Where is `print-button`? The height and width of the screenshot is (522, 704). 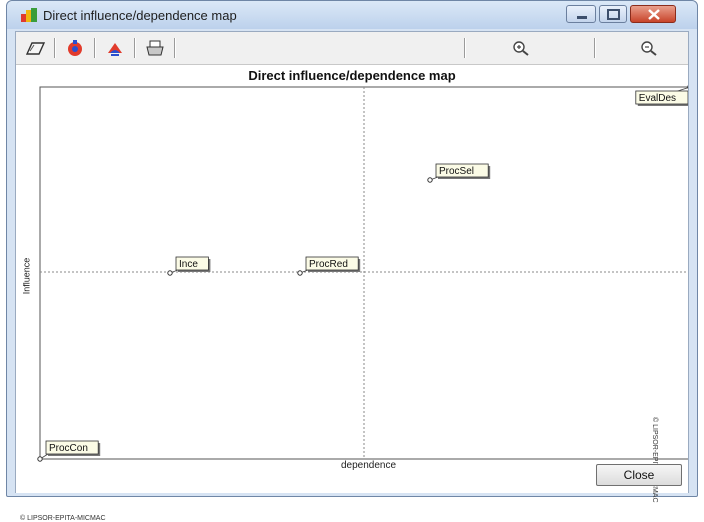 print-button is located at coordinates (155, 48).